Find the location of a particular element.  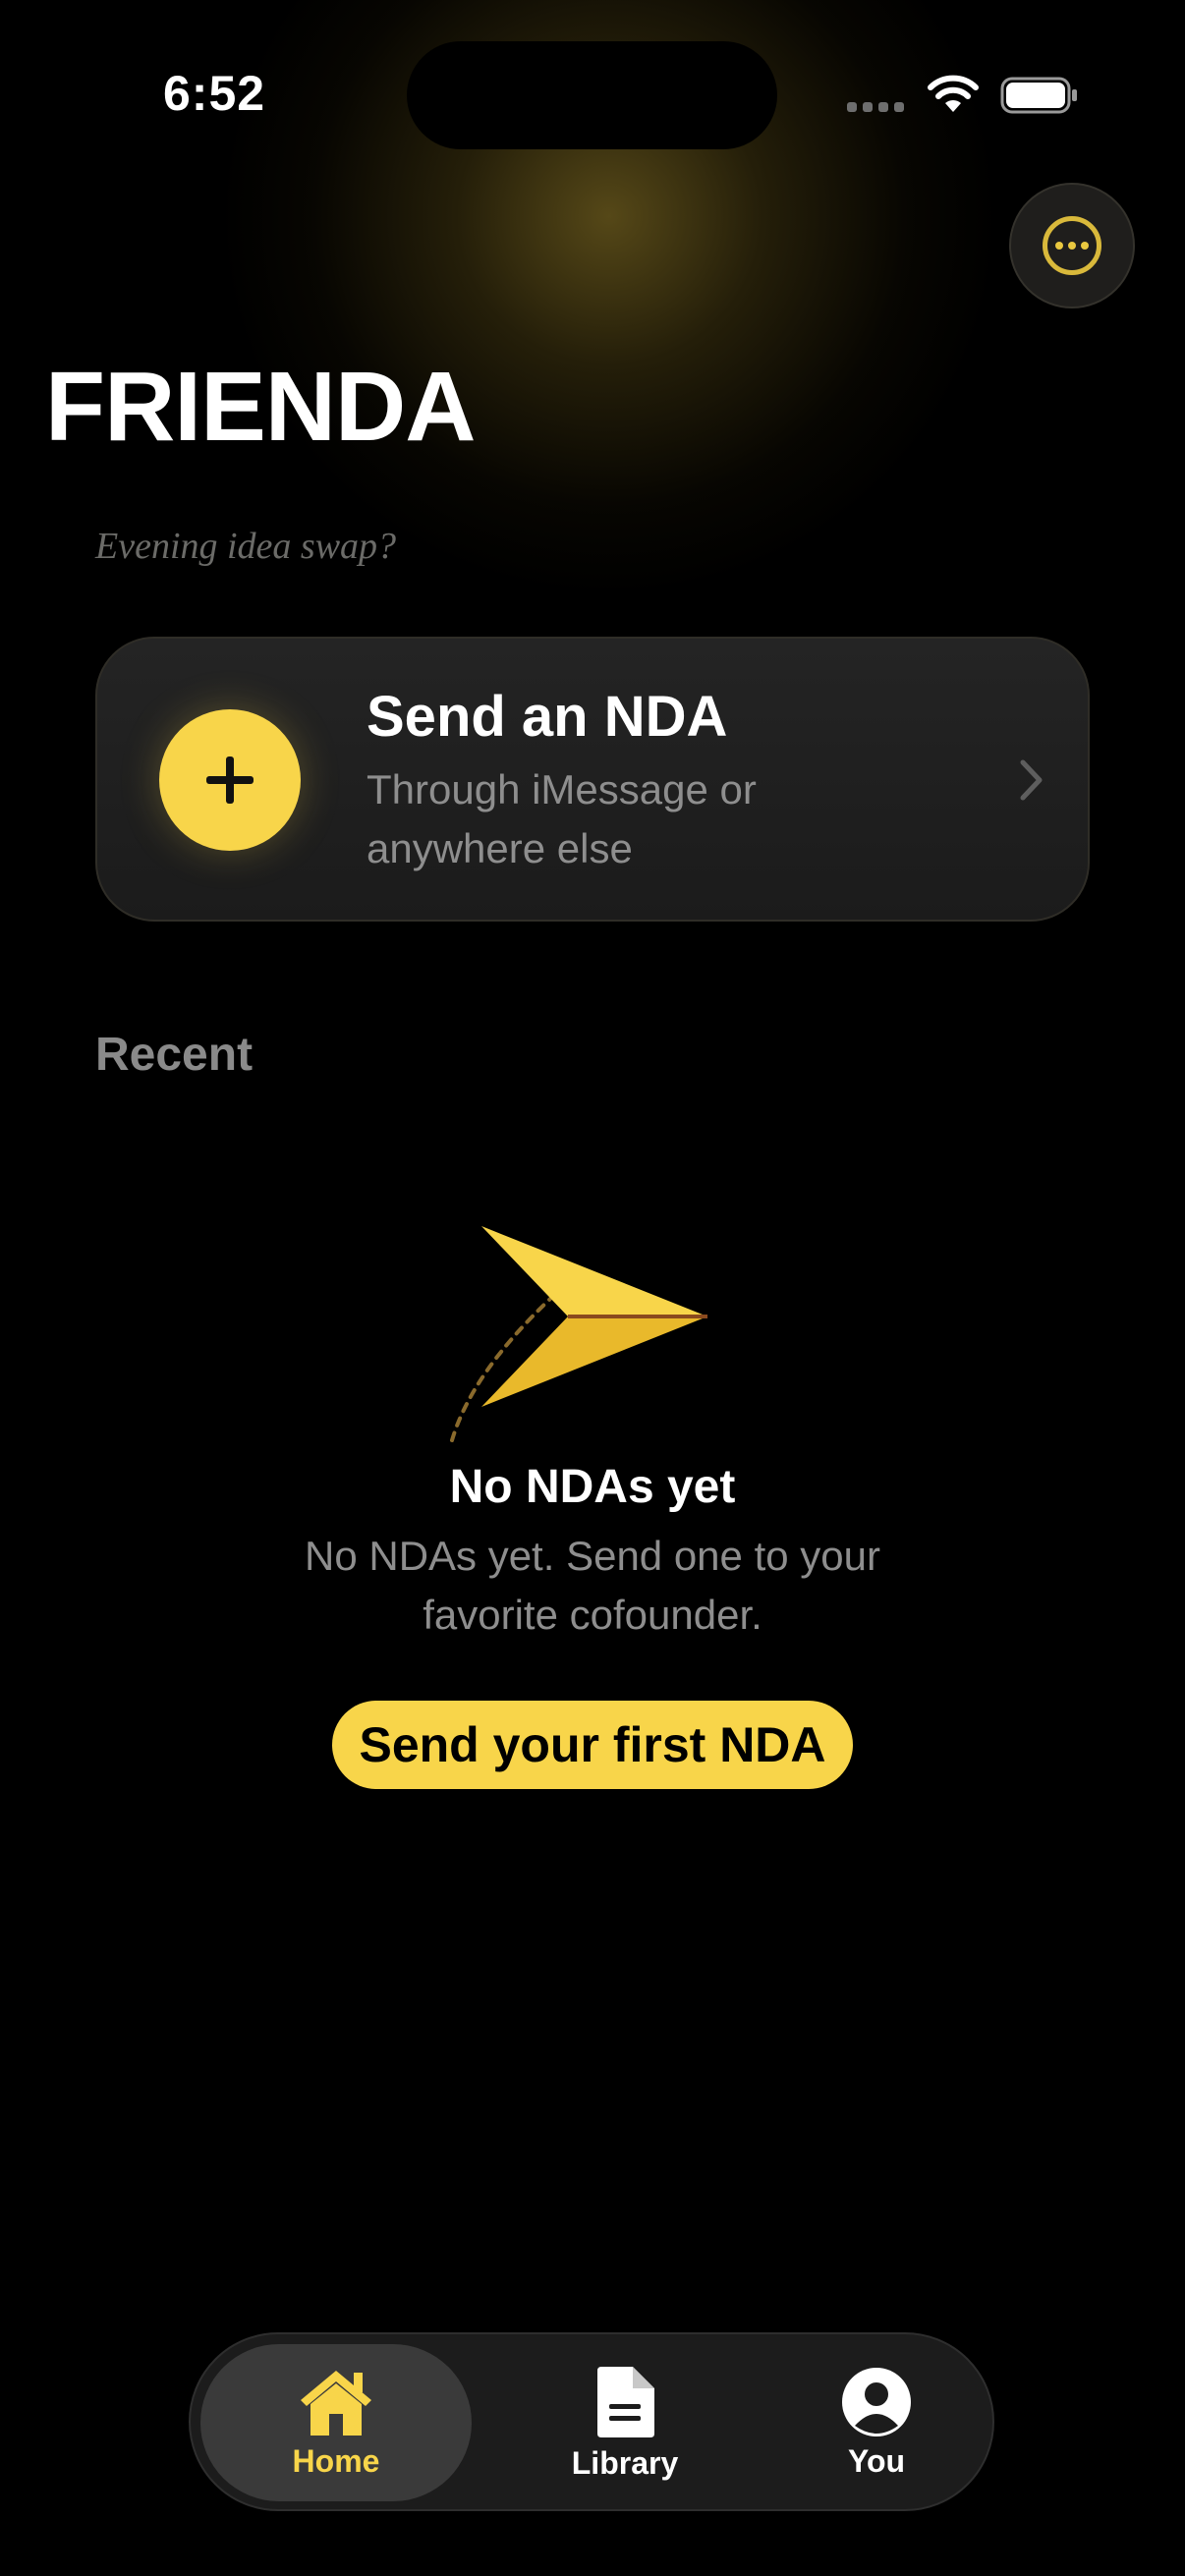

tab-bar: Home Library You is located at coordinates (592, 2421).